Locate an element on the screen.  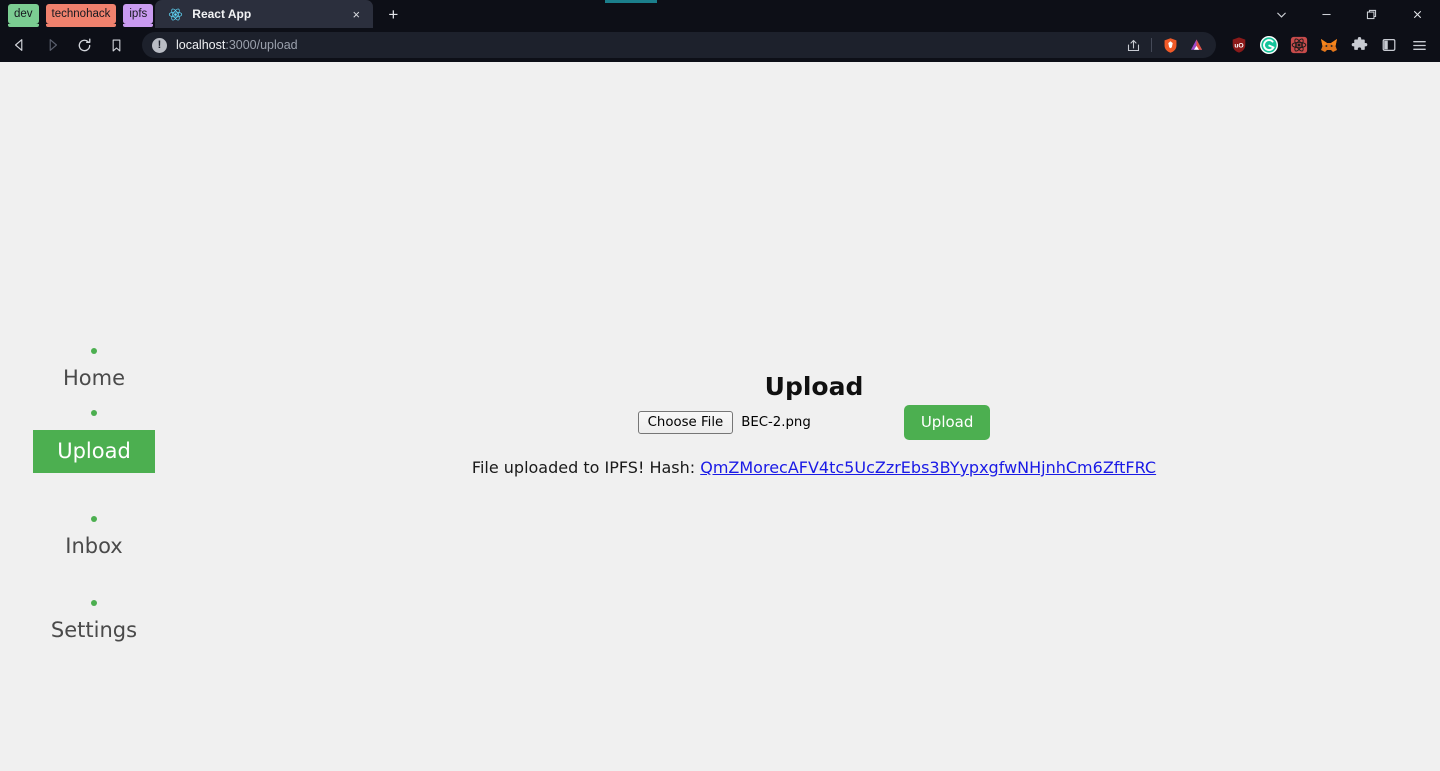
tab-group-technohack-label: technohack is located at coordinates (81, 14).